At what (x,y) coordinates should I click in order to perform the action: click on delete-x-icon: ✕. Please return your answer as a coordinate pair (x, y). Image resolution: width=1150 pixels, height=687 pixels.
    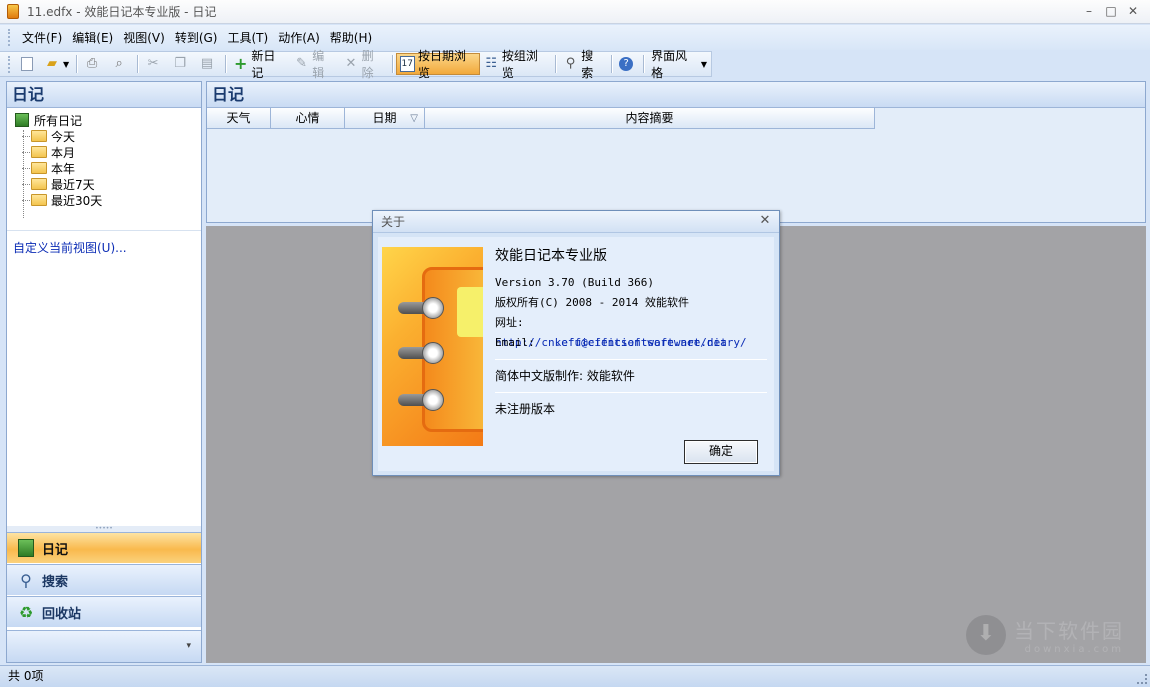
    Looking at the image, I should click on (351, 63).